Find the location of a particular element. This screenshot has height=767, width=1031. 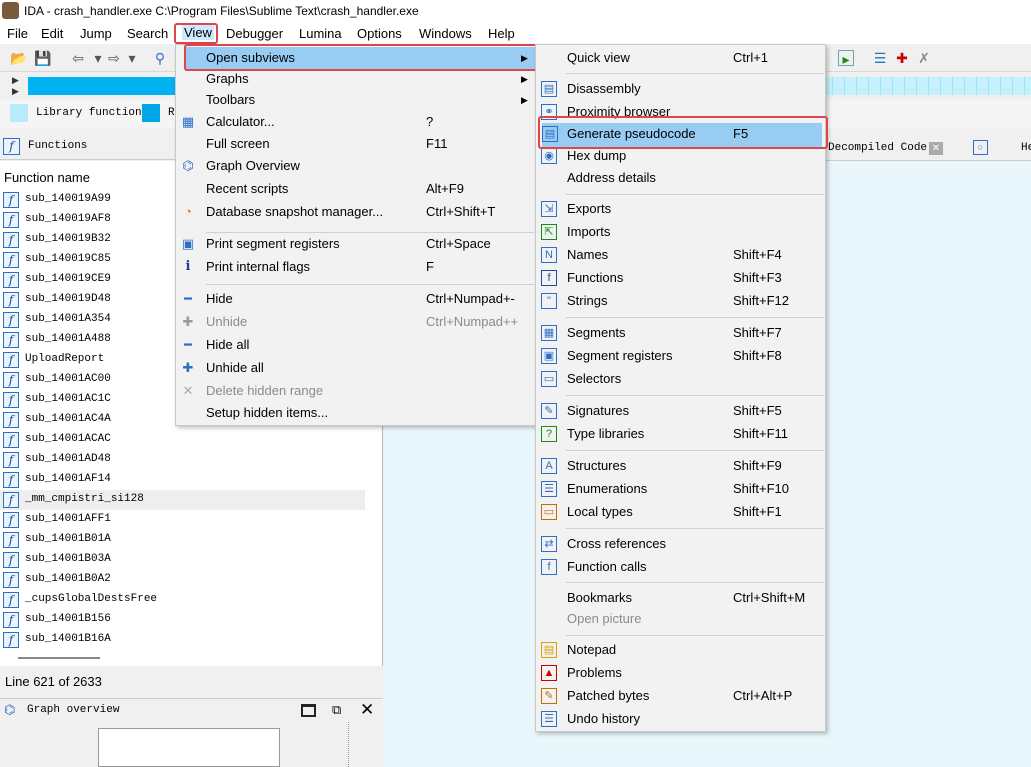

function-name: UploadReport is located at coordinates (65, 359).